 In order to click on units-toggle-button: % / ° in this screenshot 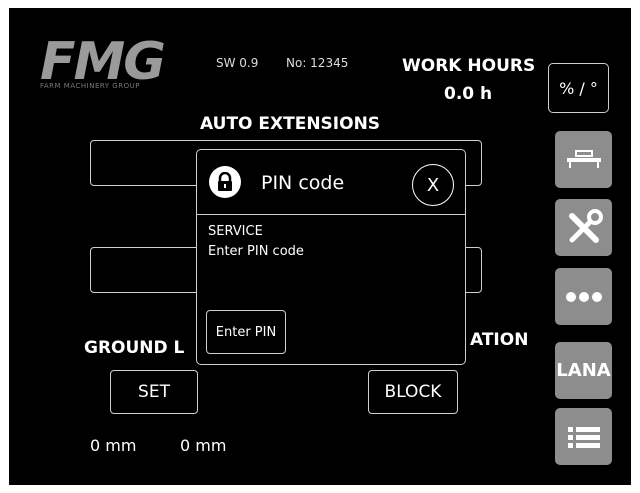, I will do `click(578, 88)`.